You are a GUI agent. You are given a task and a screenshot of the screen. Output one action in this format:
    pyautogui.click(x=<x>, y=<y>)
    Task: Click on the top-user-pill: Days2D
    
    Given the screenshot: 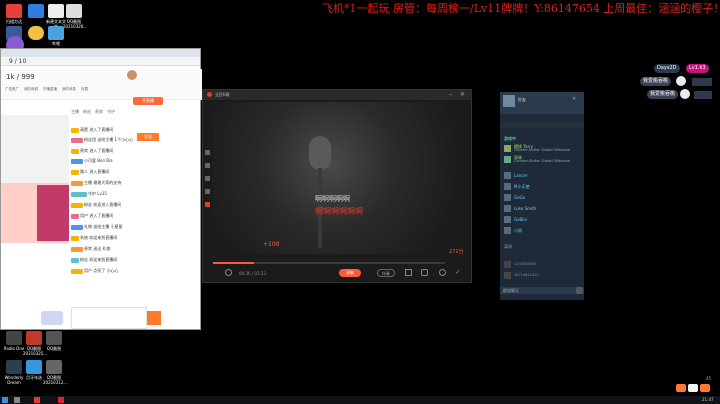 What is the action you would take?
    pyautogui.click(x=667, y=68)
    